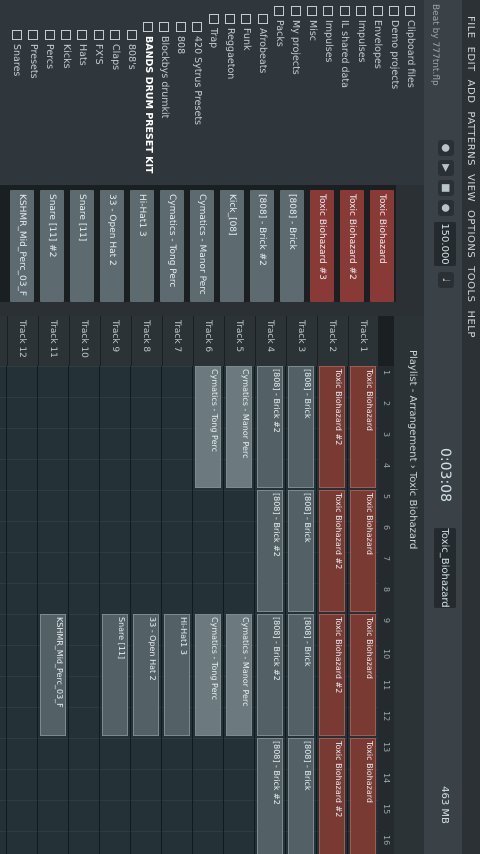 The height and width of the screenshot is (854, 480). What do you see at coordinates (52, 246) in the screenshot?
I see `channel-button: Snare [11] #2` at bounding box center [52, 246].